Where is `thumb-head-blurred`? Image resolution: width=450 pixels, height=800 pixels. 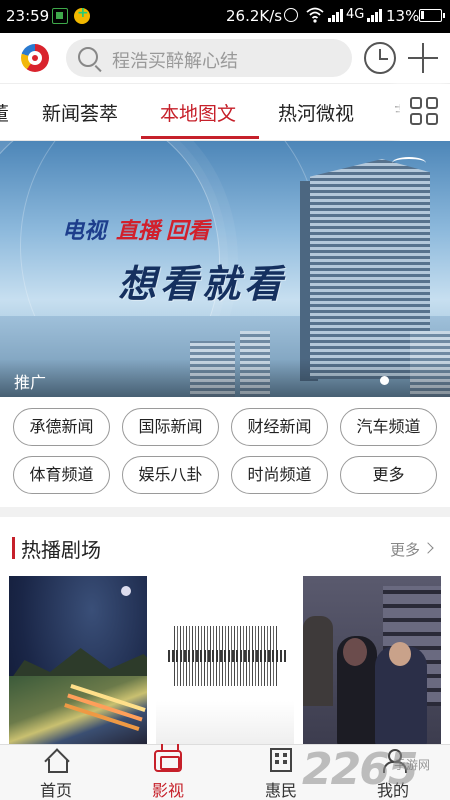
thumb-head-blurred is located at coordinates (355, 652).